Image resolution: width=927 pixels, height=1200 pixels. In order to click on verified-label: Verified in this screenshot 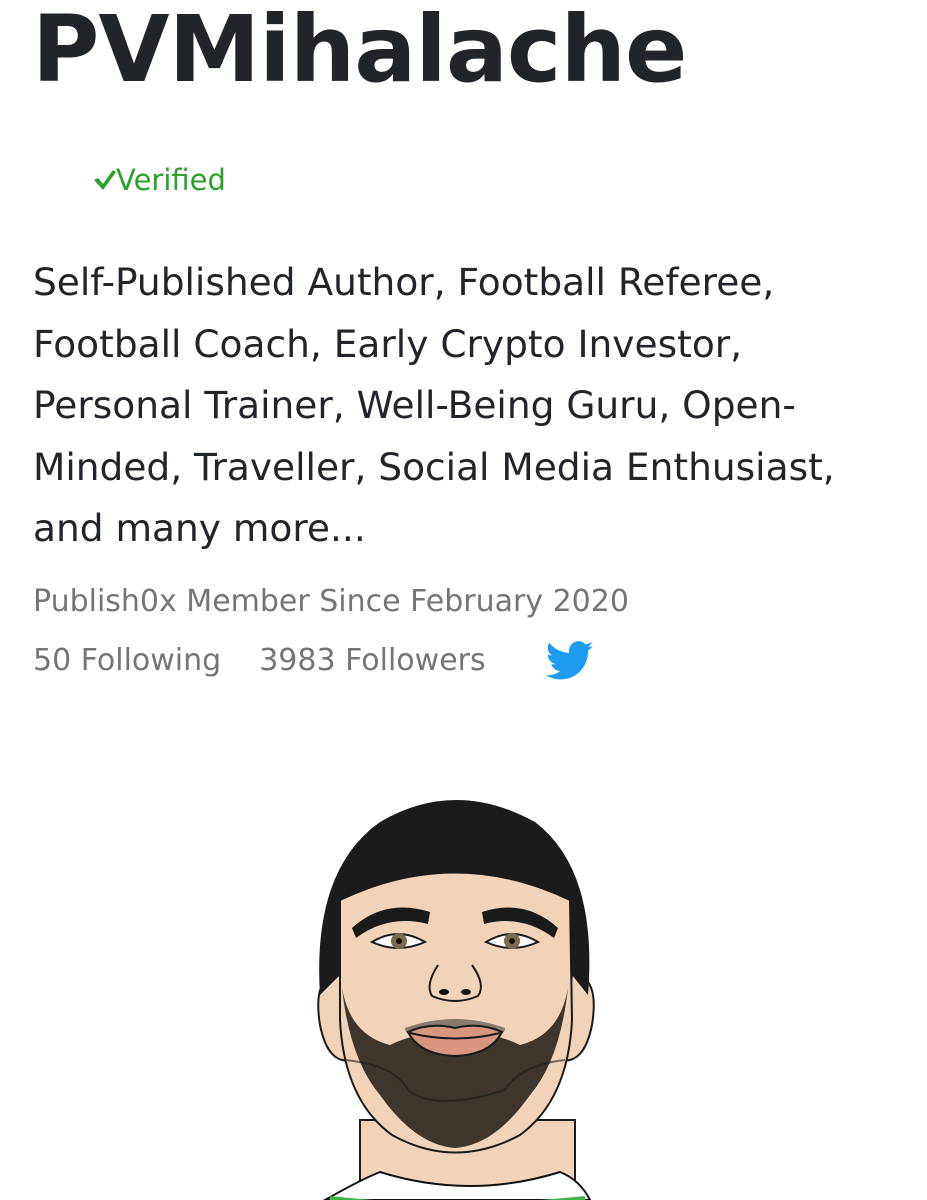, I will do `click(171, 180)`.